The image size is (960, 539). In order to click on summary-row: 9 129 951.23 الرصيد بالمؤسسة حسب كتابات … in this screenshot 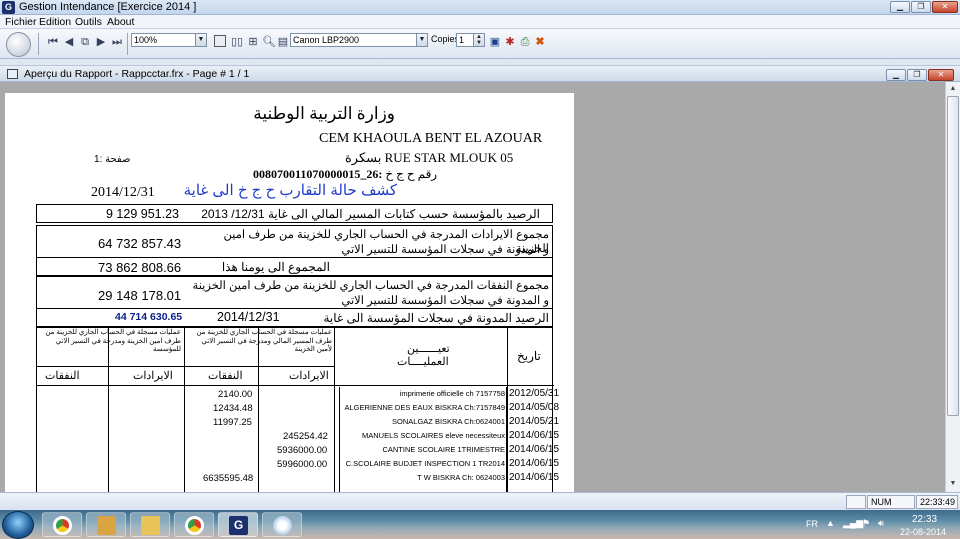, I will do `click(294, 213)`.